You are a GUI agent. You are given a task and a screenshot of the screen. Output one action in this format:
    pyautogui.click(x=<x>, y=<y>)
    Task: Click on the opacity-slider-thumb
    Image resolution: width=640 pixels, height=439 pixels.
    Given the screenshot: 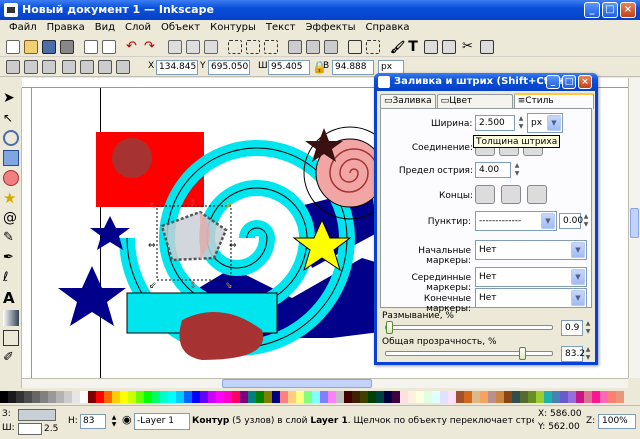 What is the action you would take?
    pyautogui.click(x=522, y=353)
    